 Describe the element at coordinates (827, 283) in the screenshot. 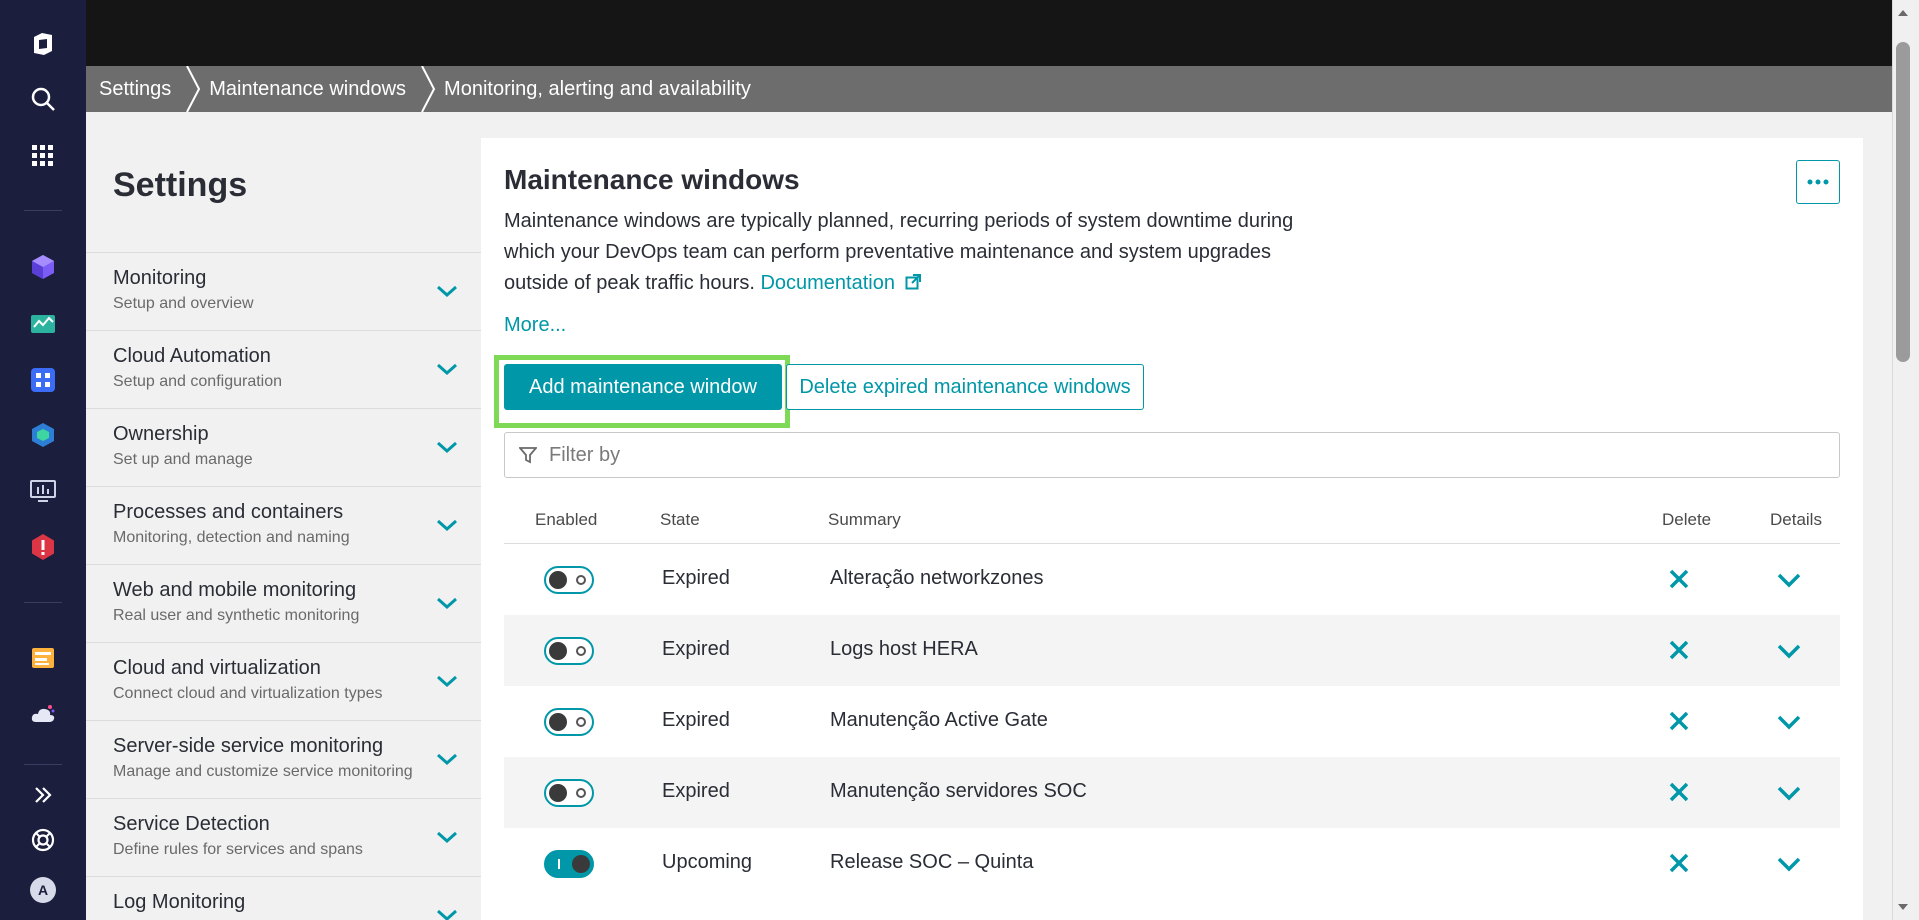

I see `documentation-link-label: Documentation` at that location.